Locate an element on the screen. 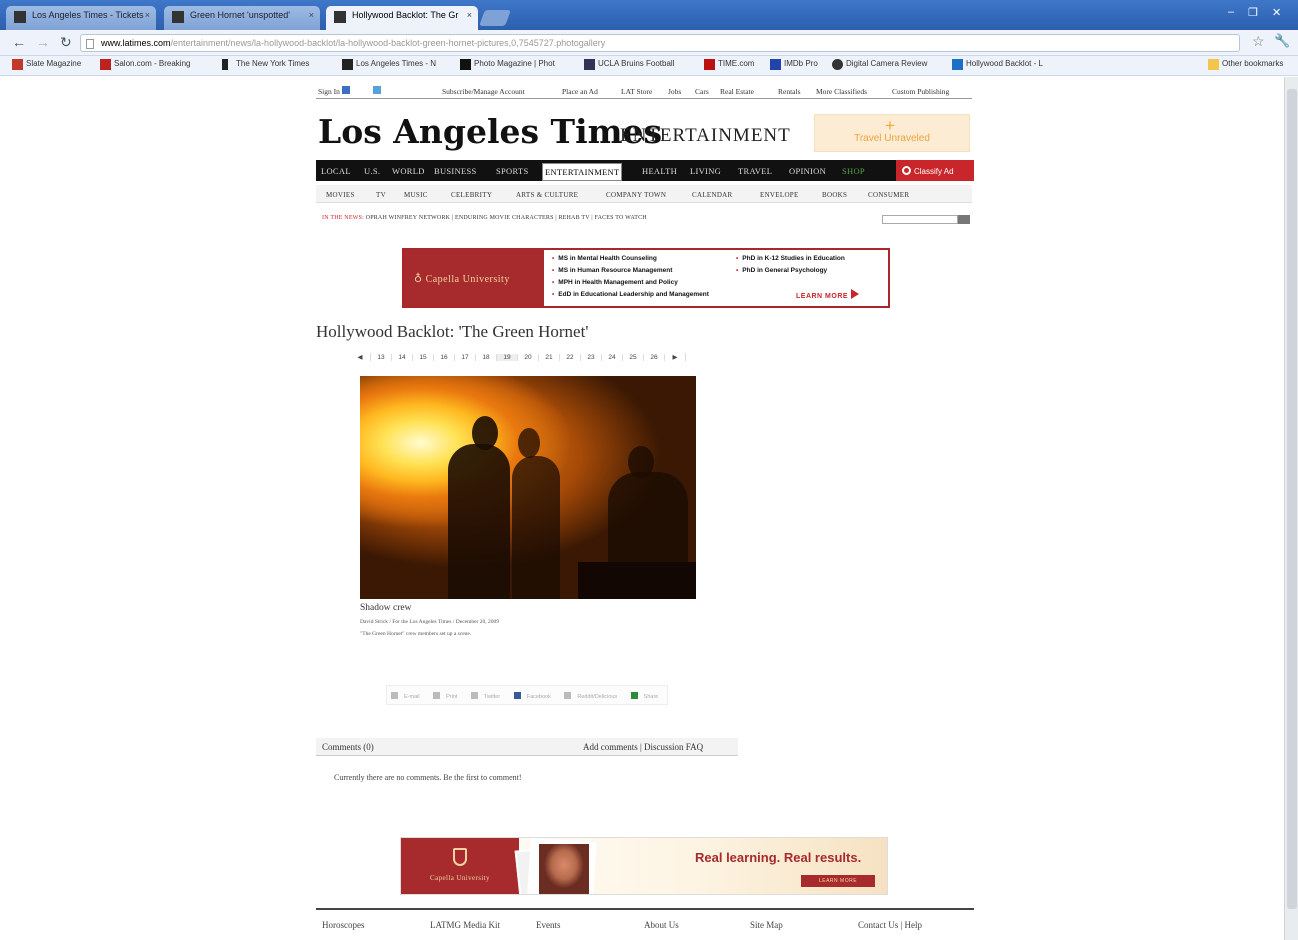  real-estate-link: Real Estate is located at coordinates (737, 91).